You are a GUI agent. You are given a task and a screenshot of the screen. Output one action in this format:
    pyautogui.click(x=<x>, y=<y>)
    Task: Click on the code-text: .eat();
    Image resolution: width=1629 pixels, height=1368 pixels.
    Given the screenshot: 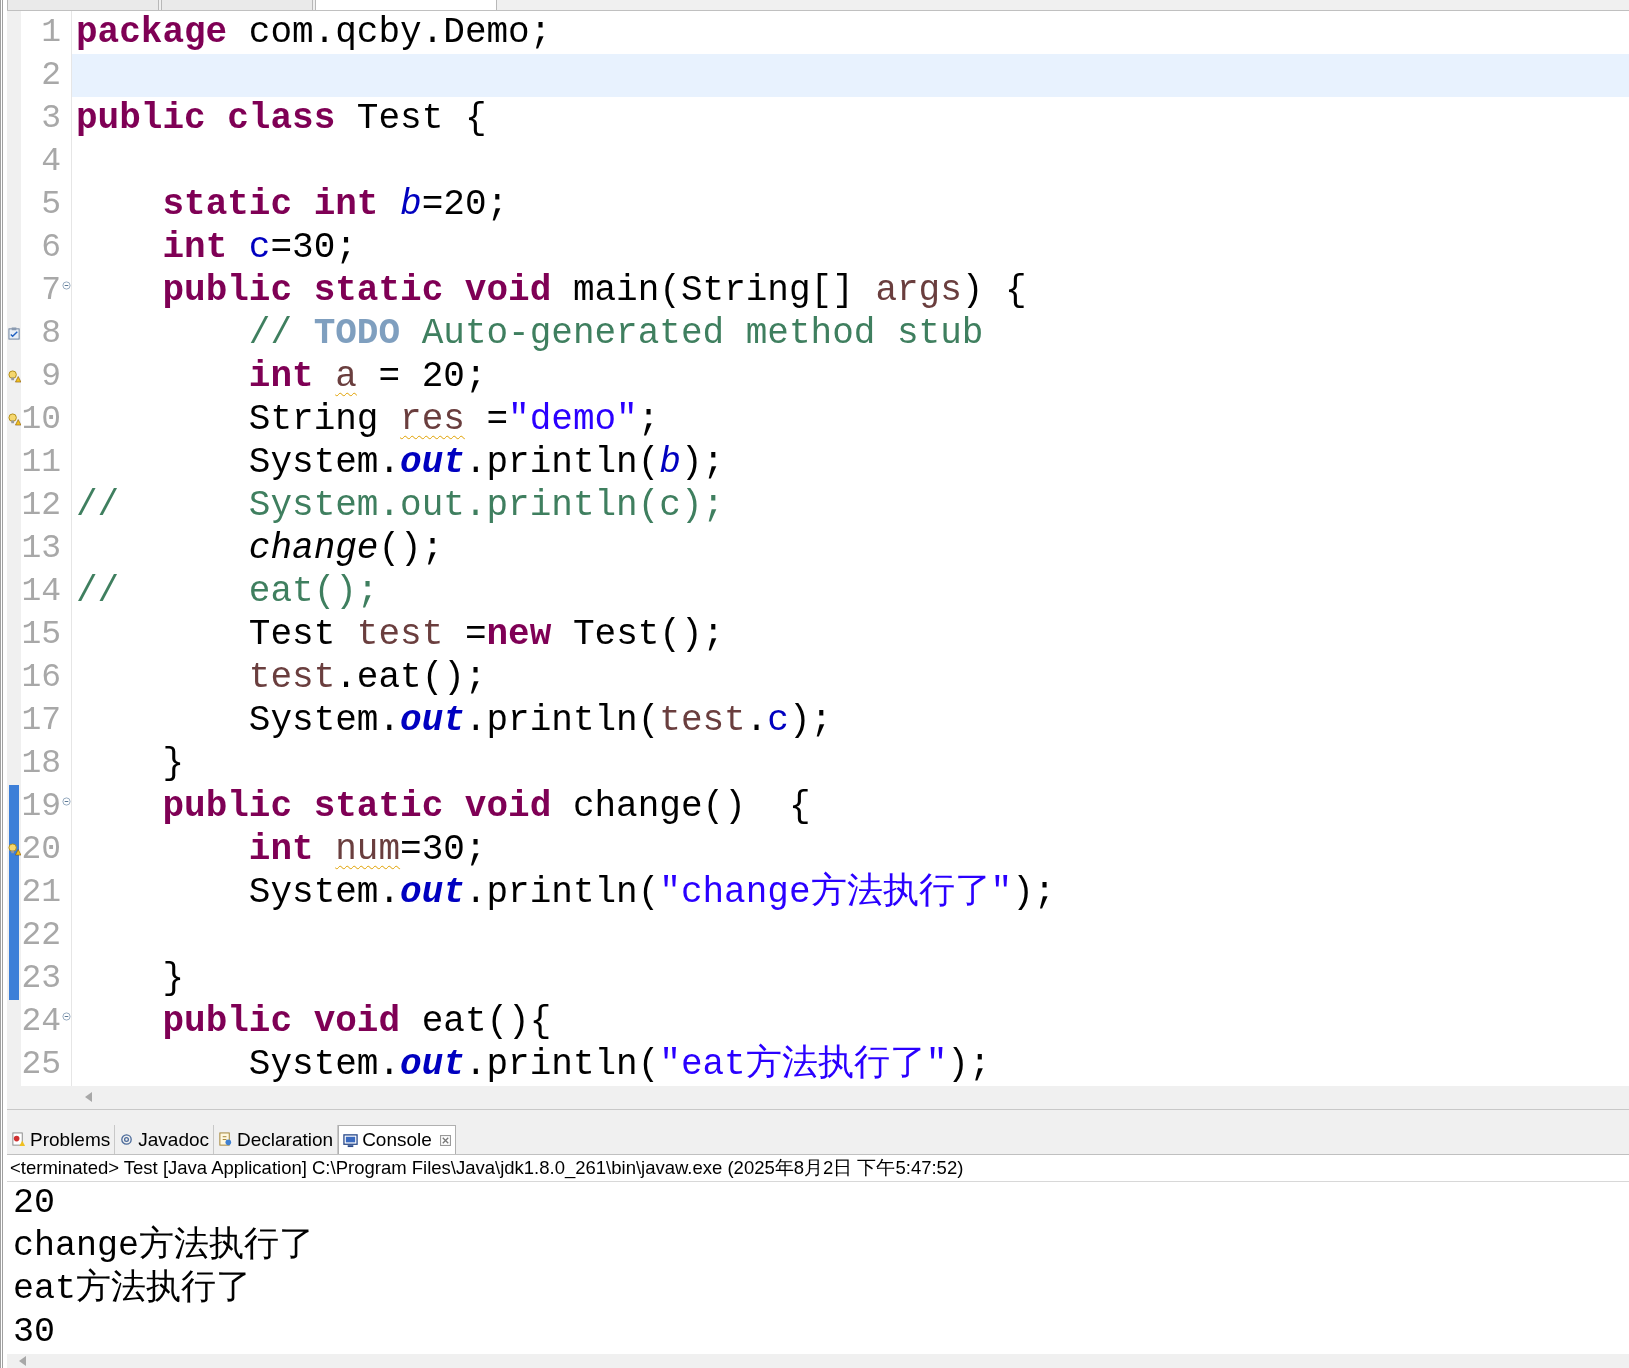 What is the action you would take?
    pyautogui.click(x=411, y=677)
    